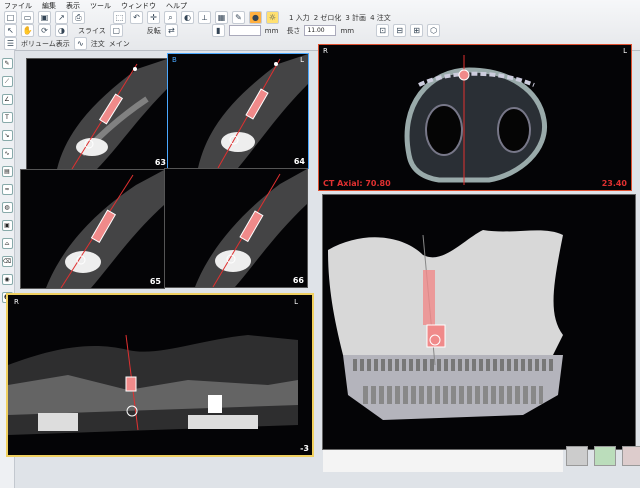 This screenshot has width=640, height=488. I want to click on box-icon: ▣, so click(7, 225).